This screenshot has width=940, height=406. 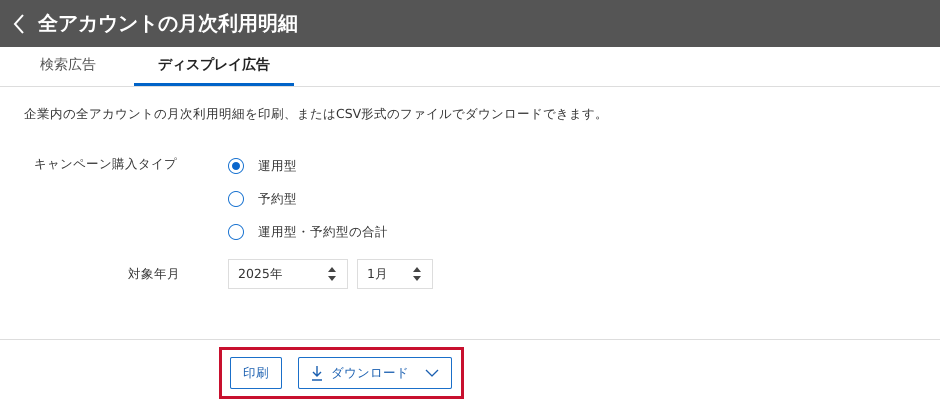 I want to click on caret-icon, so click(x=432, y=373).